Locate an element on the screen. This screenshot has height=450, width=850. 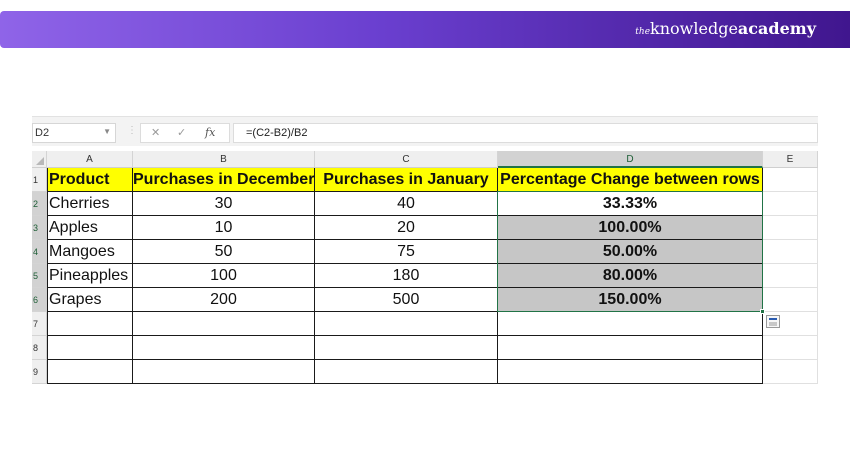
table-cell: Mangoes is located at coordinates (90, 252).